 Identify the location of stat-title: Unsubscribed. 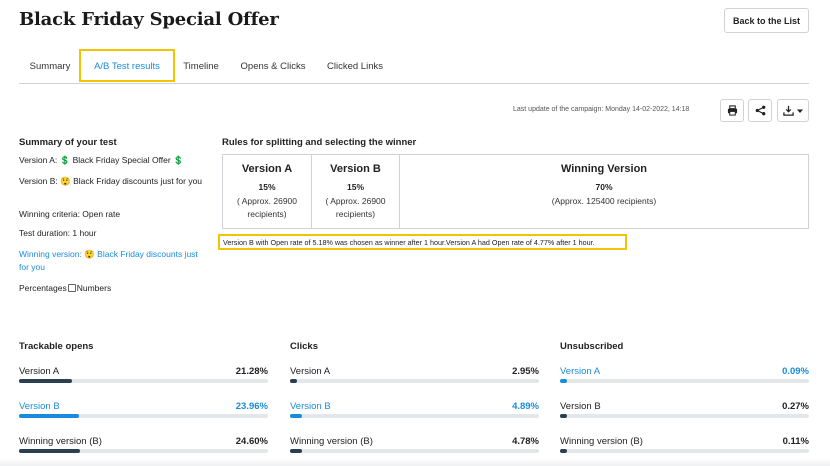
(592, 346).